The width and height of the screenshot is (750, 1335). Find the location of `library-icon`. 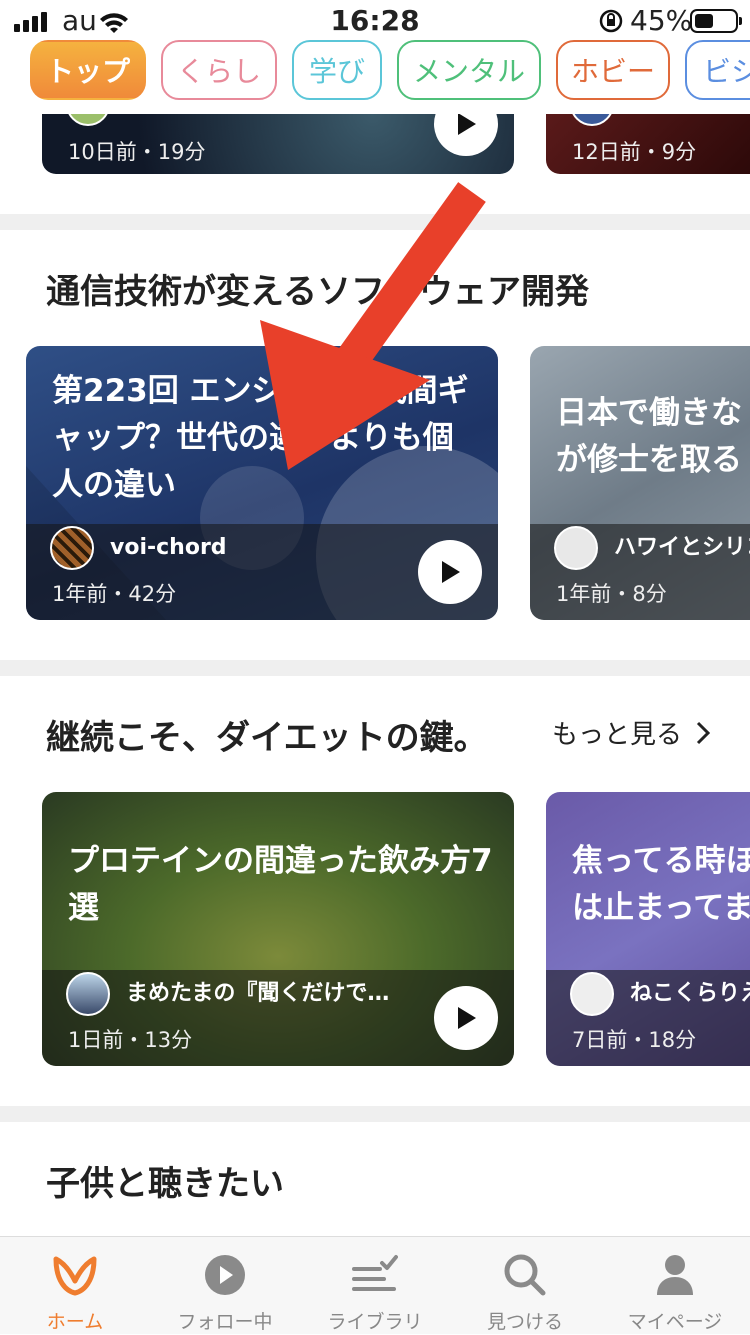

library-icon is located at coordinates (375, 1273).